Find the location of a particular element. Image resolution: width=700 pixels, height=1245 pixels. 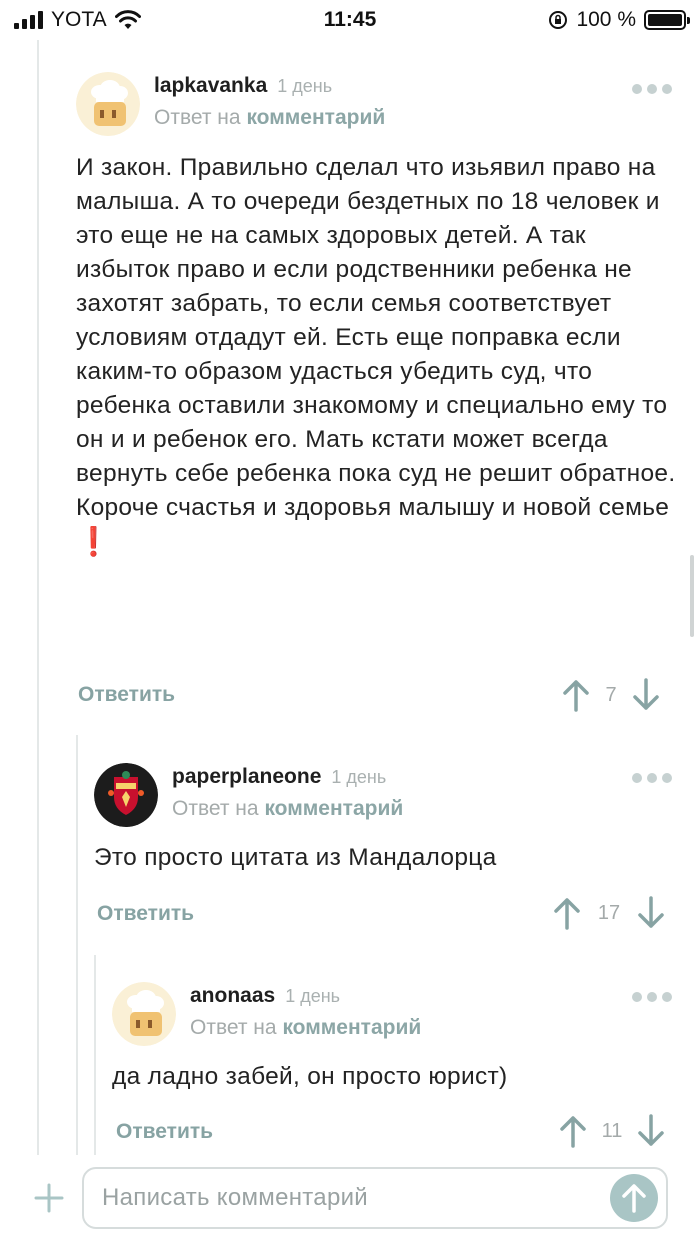

send-button is located at coordinates (634, 1198).